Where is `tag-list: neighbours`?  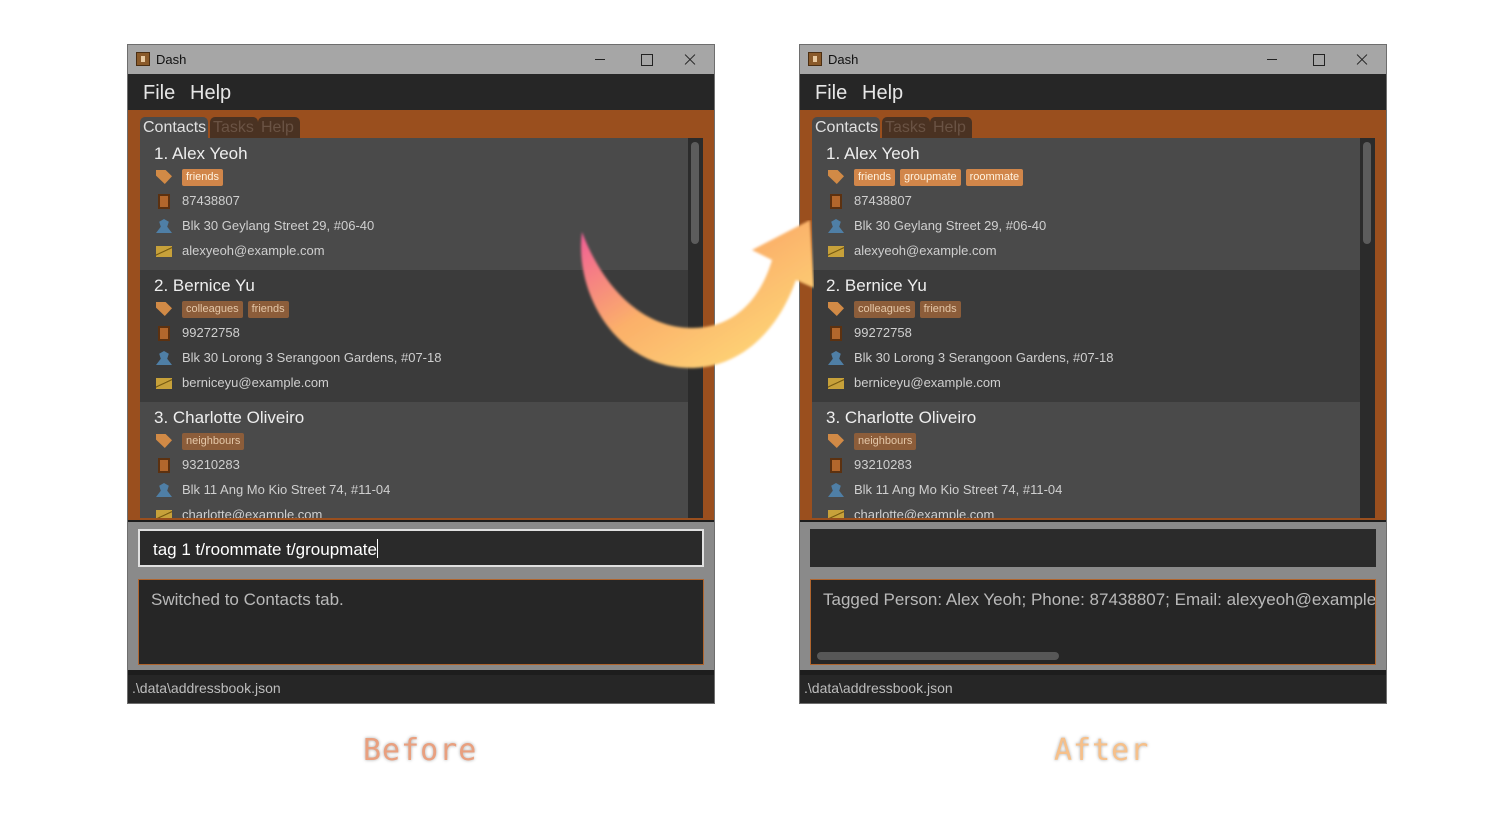 tag-list: neighbours is located at coordinates (887, 440).